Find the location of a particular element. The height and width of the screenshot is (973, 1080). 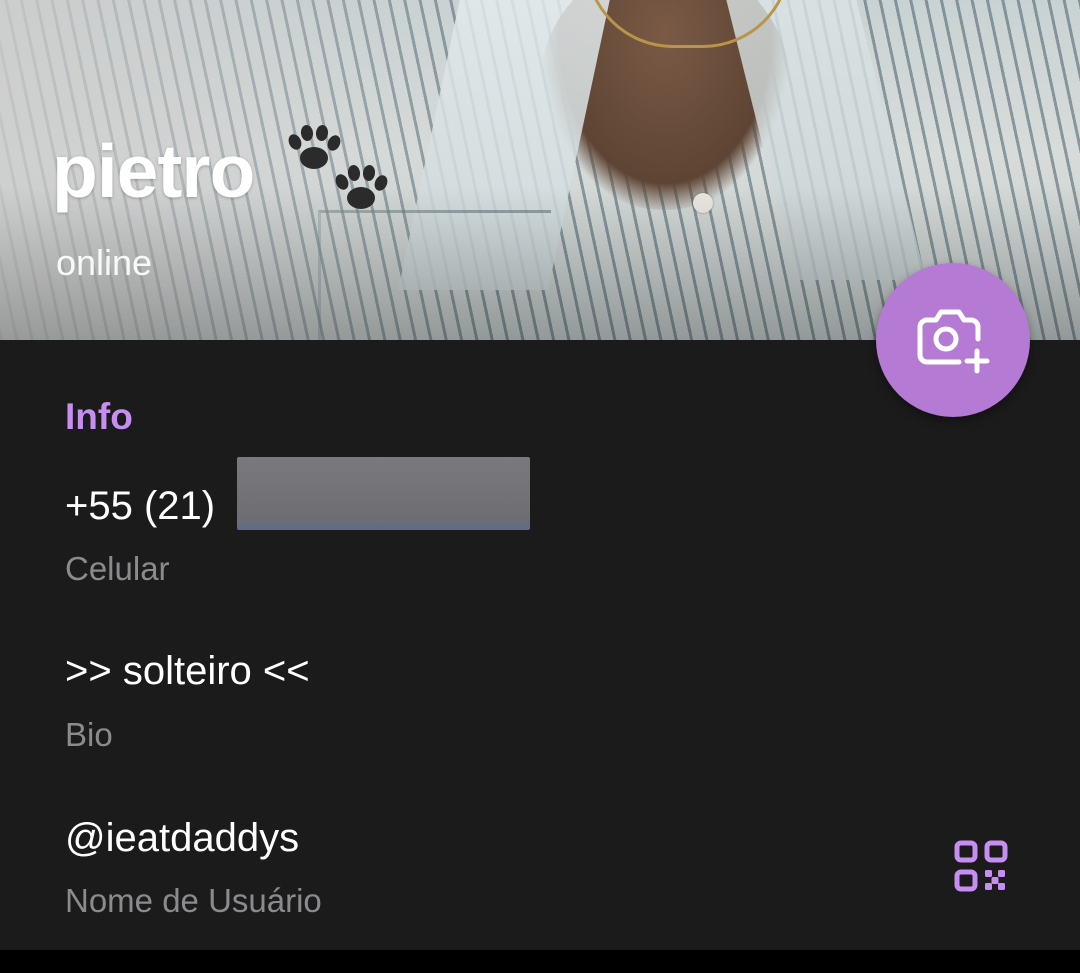

online-status: online is located at coordinates (104, 262).